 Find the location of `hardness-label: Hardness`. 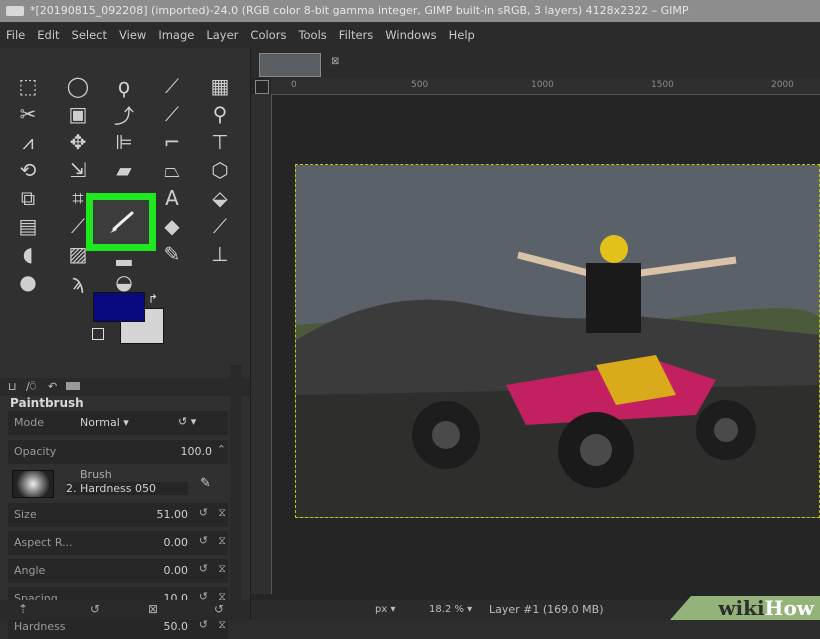

hardness-label: Hardness is located at coordinates (40, 626).